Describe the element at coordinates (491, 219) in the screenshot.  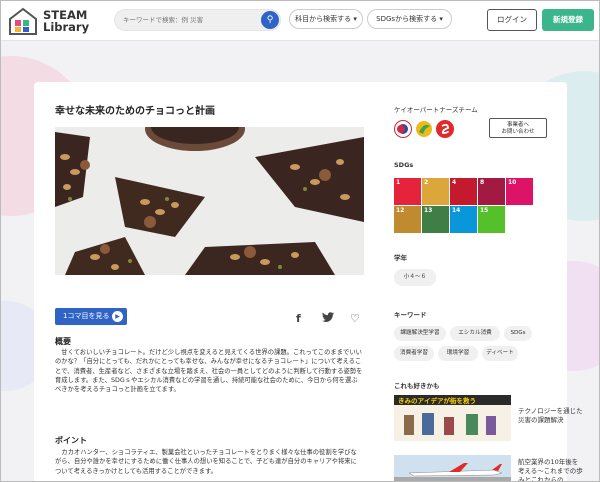
I see `sdg-goal-tile: 15` at that location.